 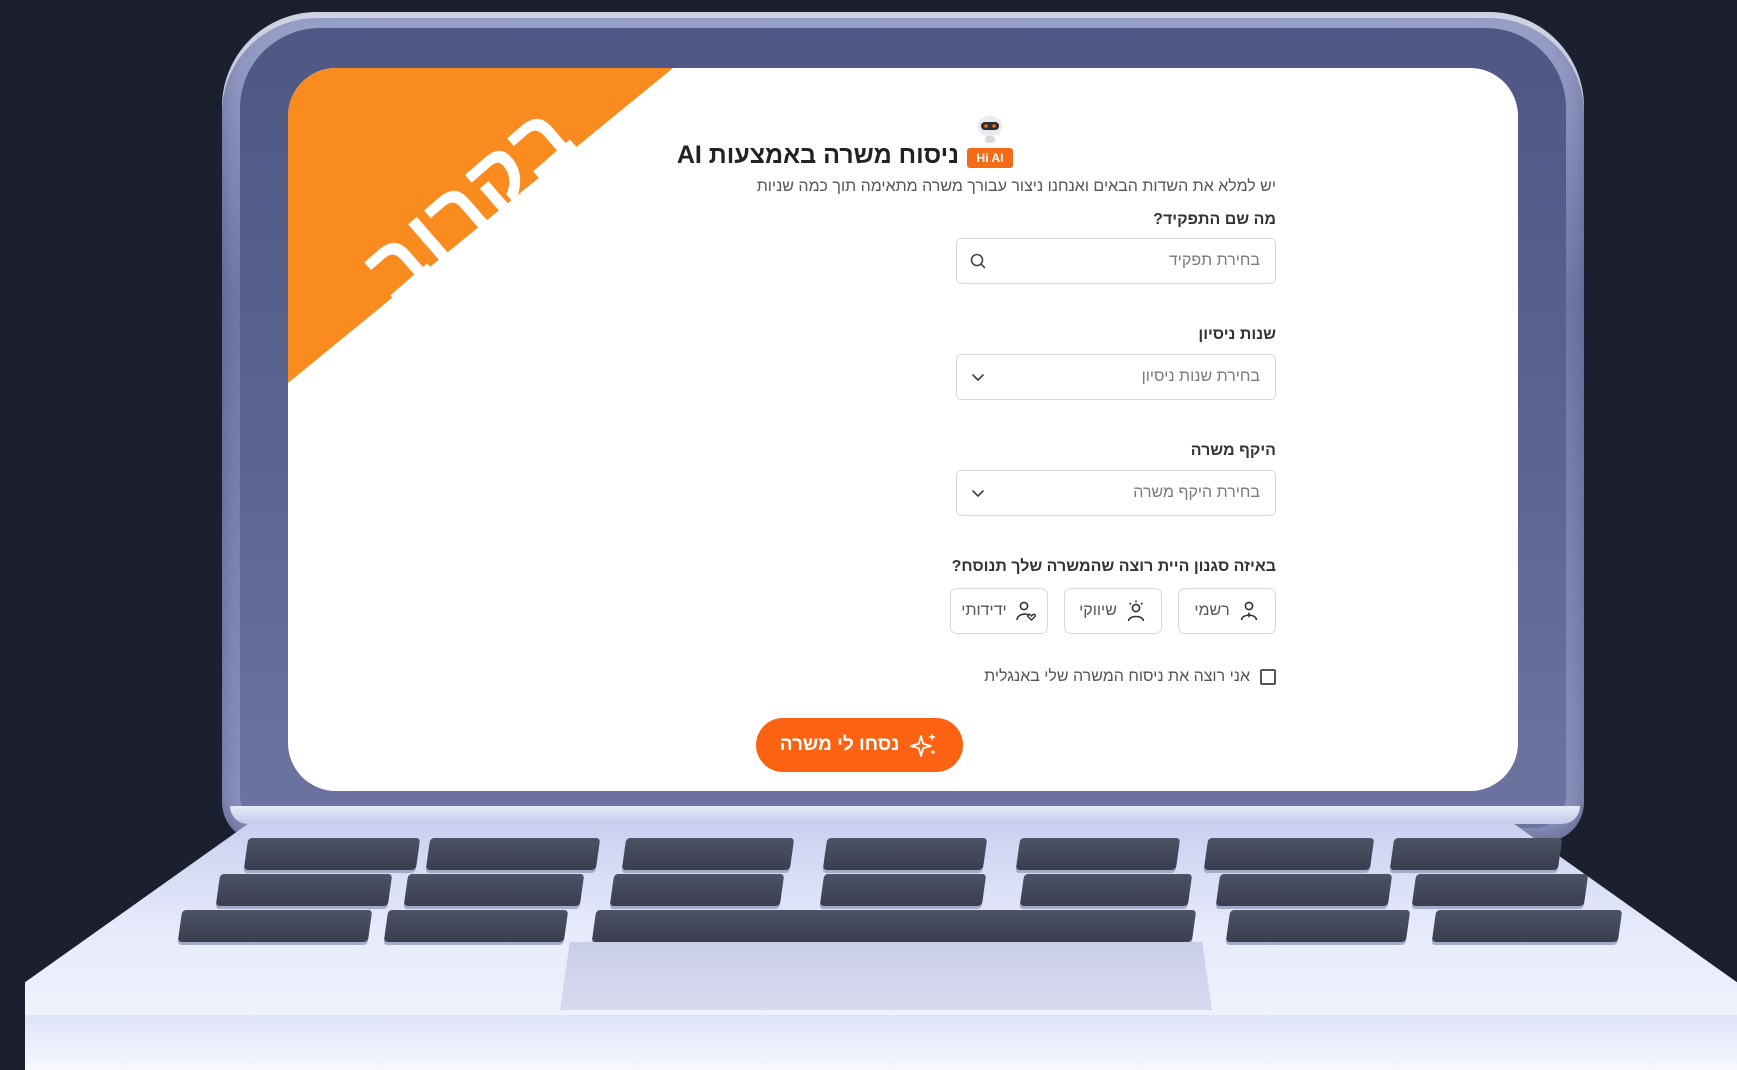 I want to click on english-checkbox-label: אני רוצה את ניסוח המשרה שלי באנגלית, so click(x=1117, y=676).